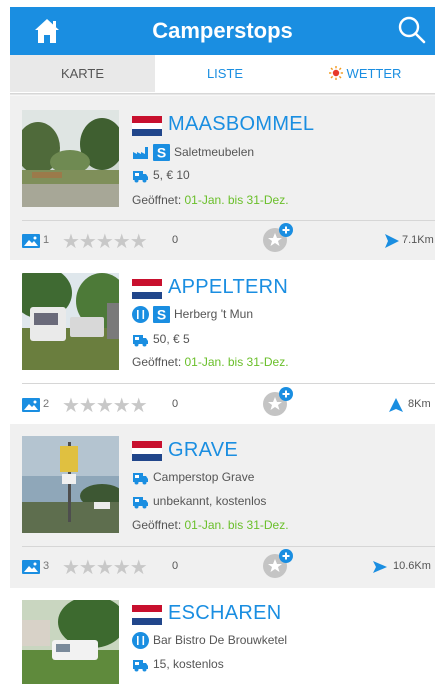 The image size is (435, 684). I want to click on stop-place-row: Bar Bistro De Brouwketel, so click(209, 640).